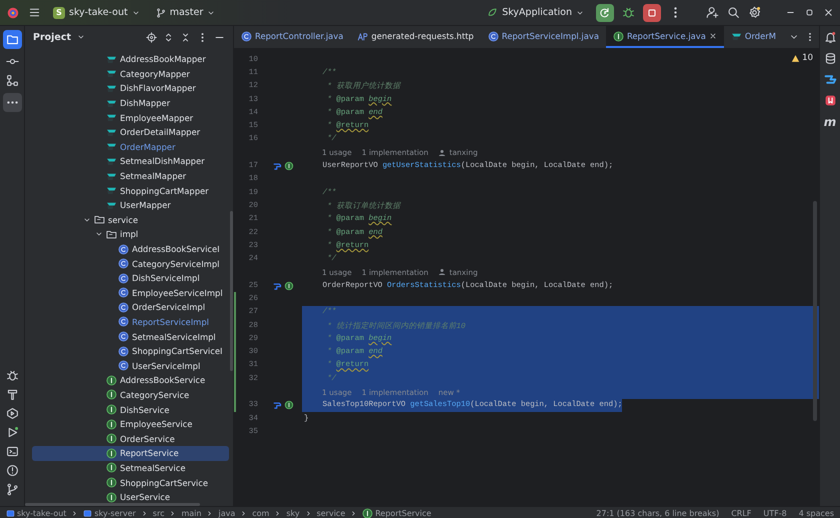 Image resolution: width=840 pixels, height=518 pixels. What do you see at coordinates (741, 513) in the screenshot?
I see `line-separator: CRLF` at bounding box center [741, 513].